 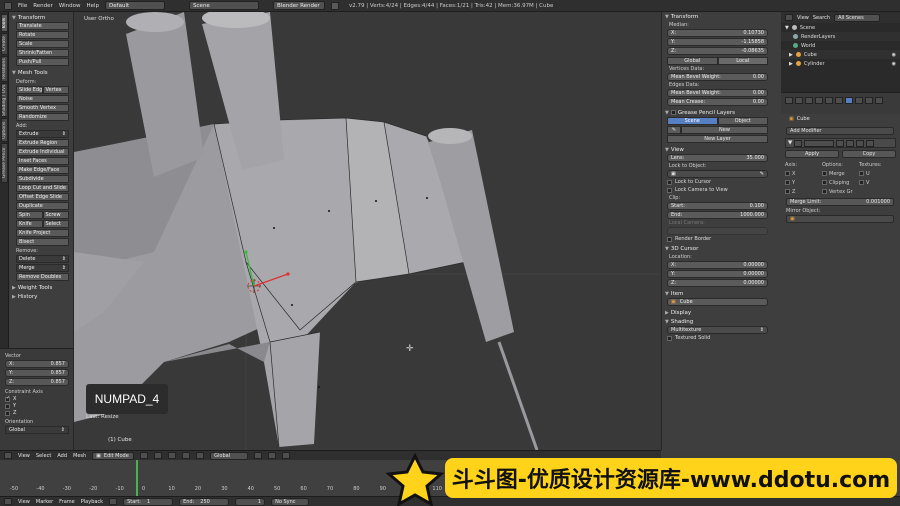 I want to click on menu-mesh: Mesh, so click(x=79, y=456).